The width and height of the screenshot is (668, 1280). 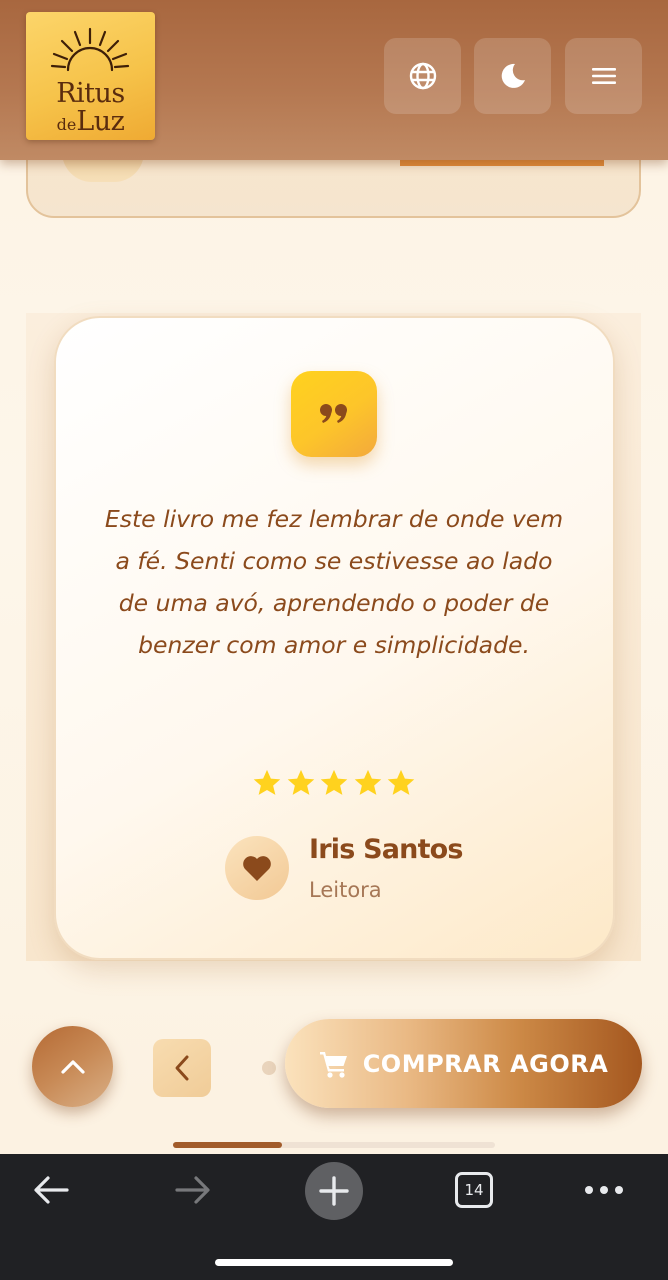 What do you see at coordinates (334, 1262) in the screenshot?
I see `home-indicator` at bounding box center [334, 1262].